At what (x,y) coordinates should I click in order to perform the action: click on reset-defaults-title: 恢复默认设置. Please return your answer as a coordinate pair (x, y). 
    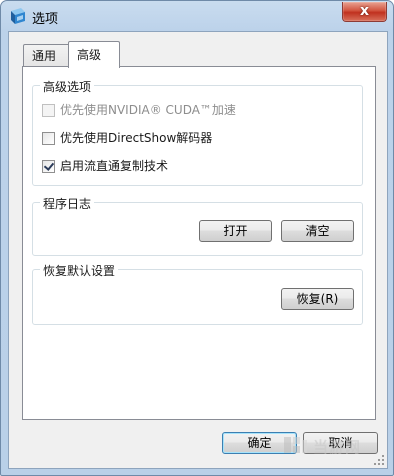
    Looking at the image, I should click on (79, 270).